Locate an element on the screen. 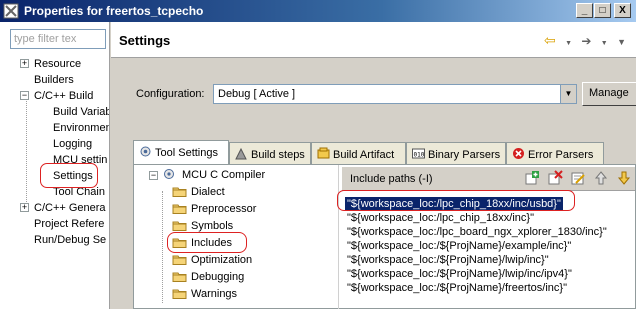  nav-item-cpp-general: + C/C++ Genera is located at coordinates (63, 208).